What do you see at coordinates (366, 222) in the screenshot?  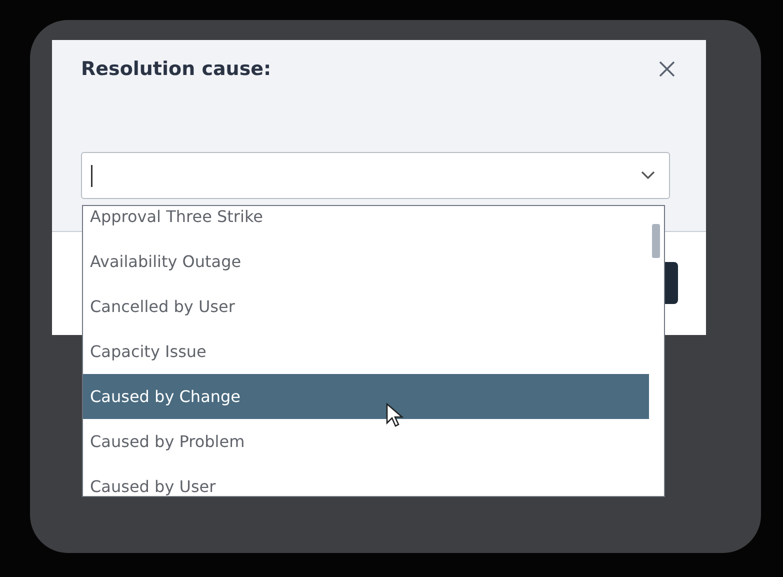 I see `dropdown-option: Approval Three Strike` at bounding box center [366, 222].